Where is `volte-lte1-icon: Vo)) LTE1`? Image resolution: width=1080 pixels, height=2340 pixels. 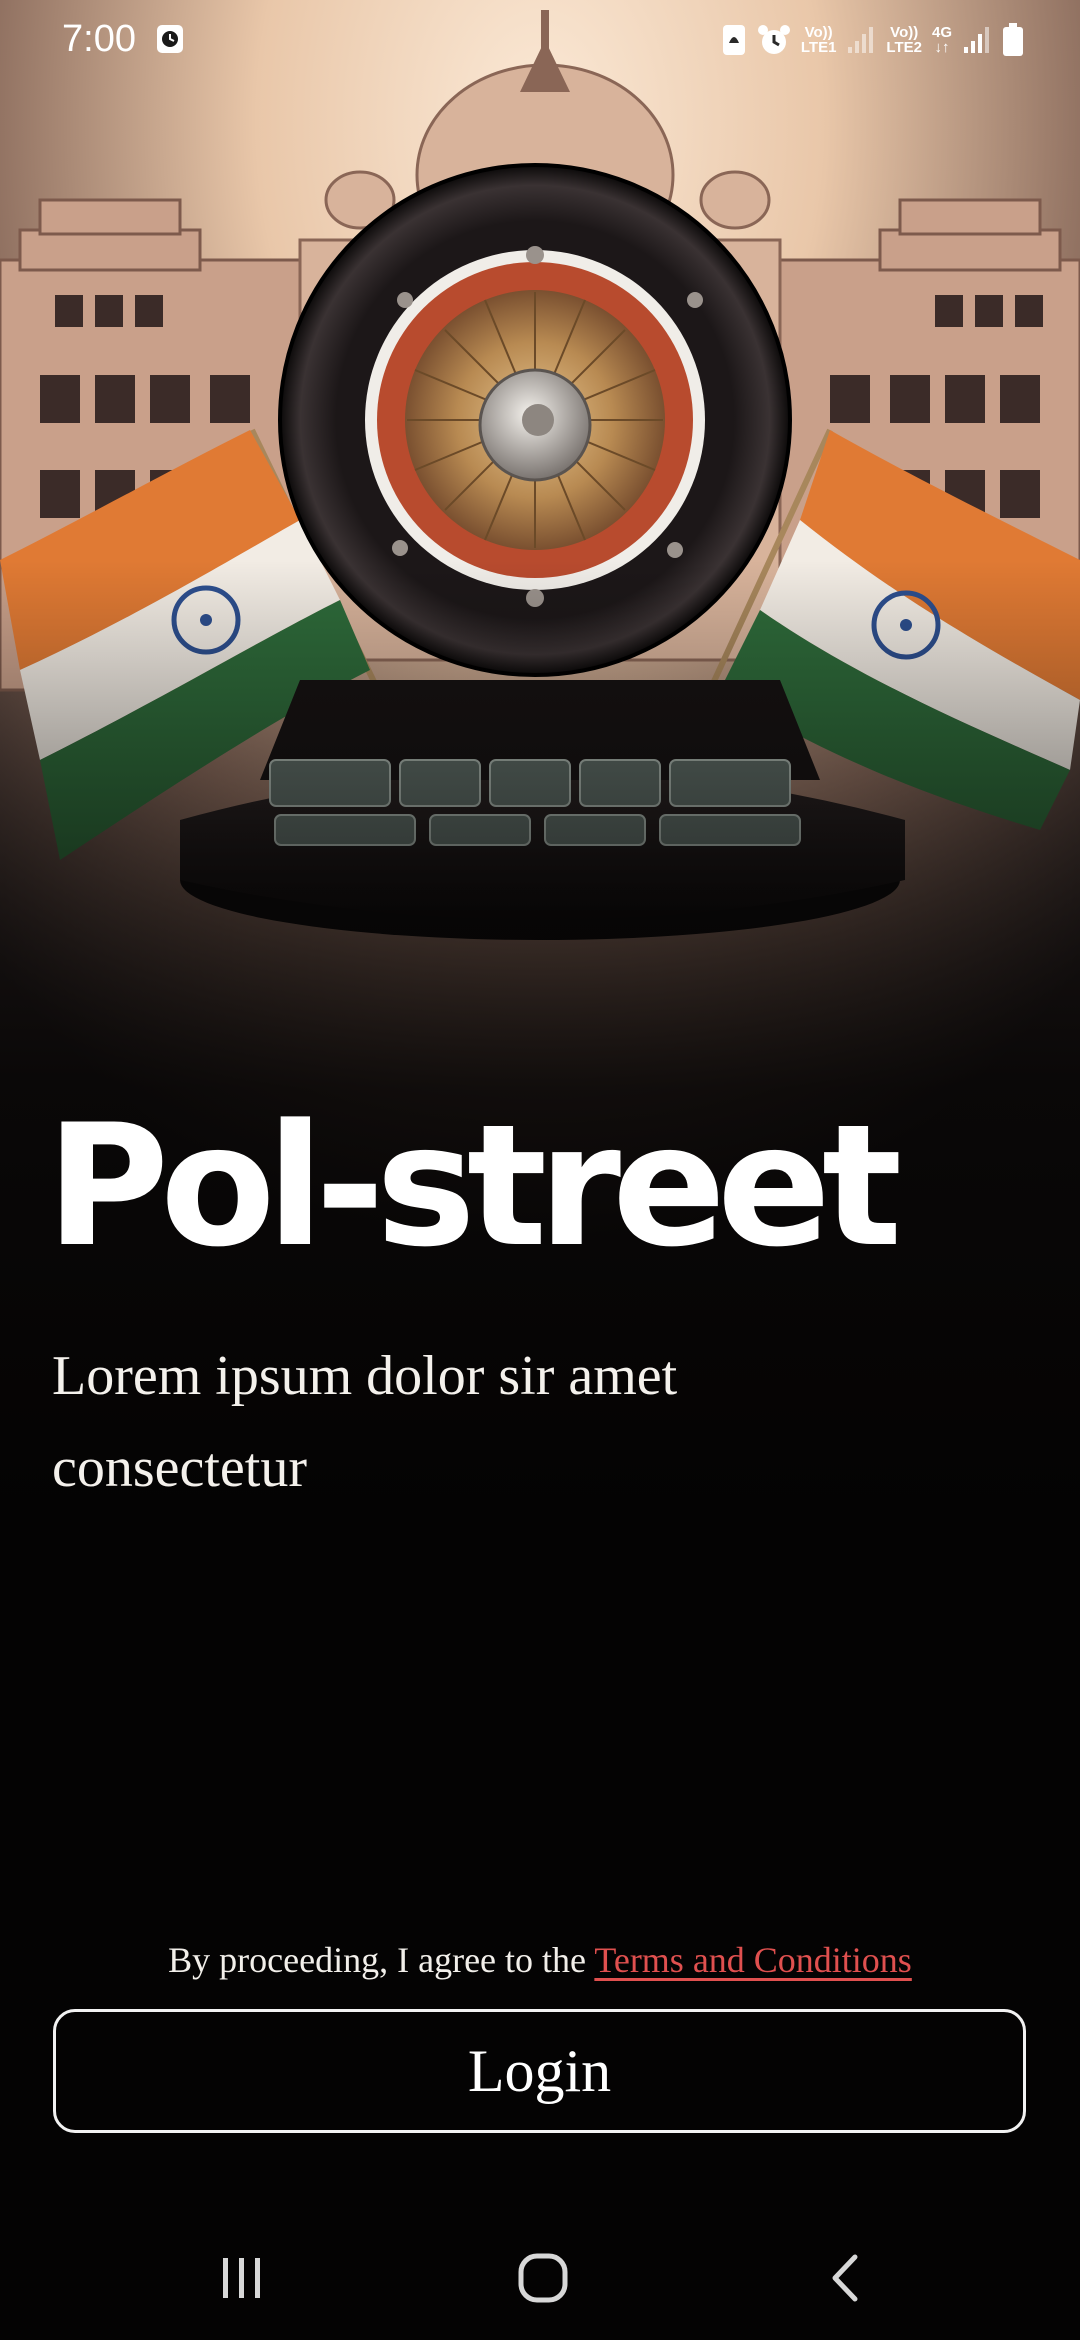
volte-lte1-icon: Vo)) LTE1 is located at coordinates (819, 40).